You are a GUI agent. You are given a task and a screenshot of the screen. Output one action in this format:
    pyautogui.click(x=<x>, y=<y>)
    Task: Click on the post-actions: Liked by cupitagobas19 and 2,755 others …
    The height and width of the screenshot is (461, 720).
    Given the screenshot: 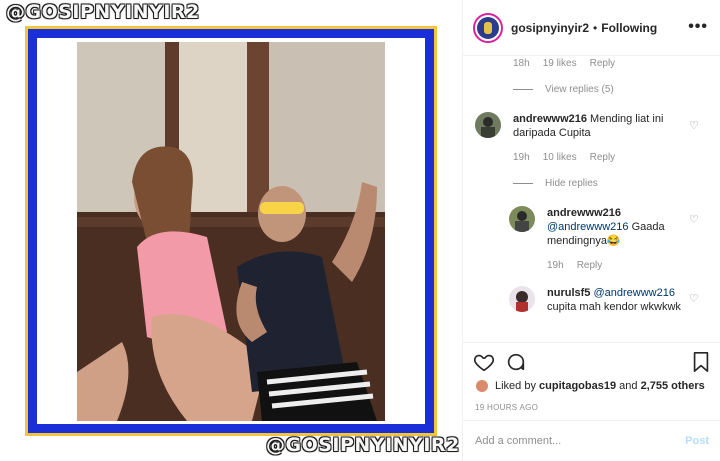 What is the action you would take?
    pyautogui.click(x=591, y=377)
    